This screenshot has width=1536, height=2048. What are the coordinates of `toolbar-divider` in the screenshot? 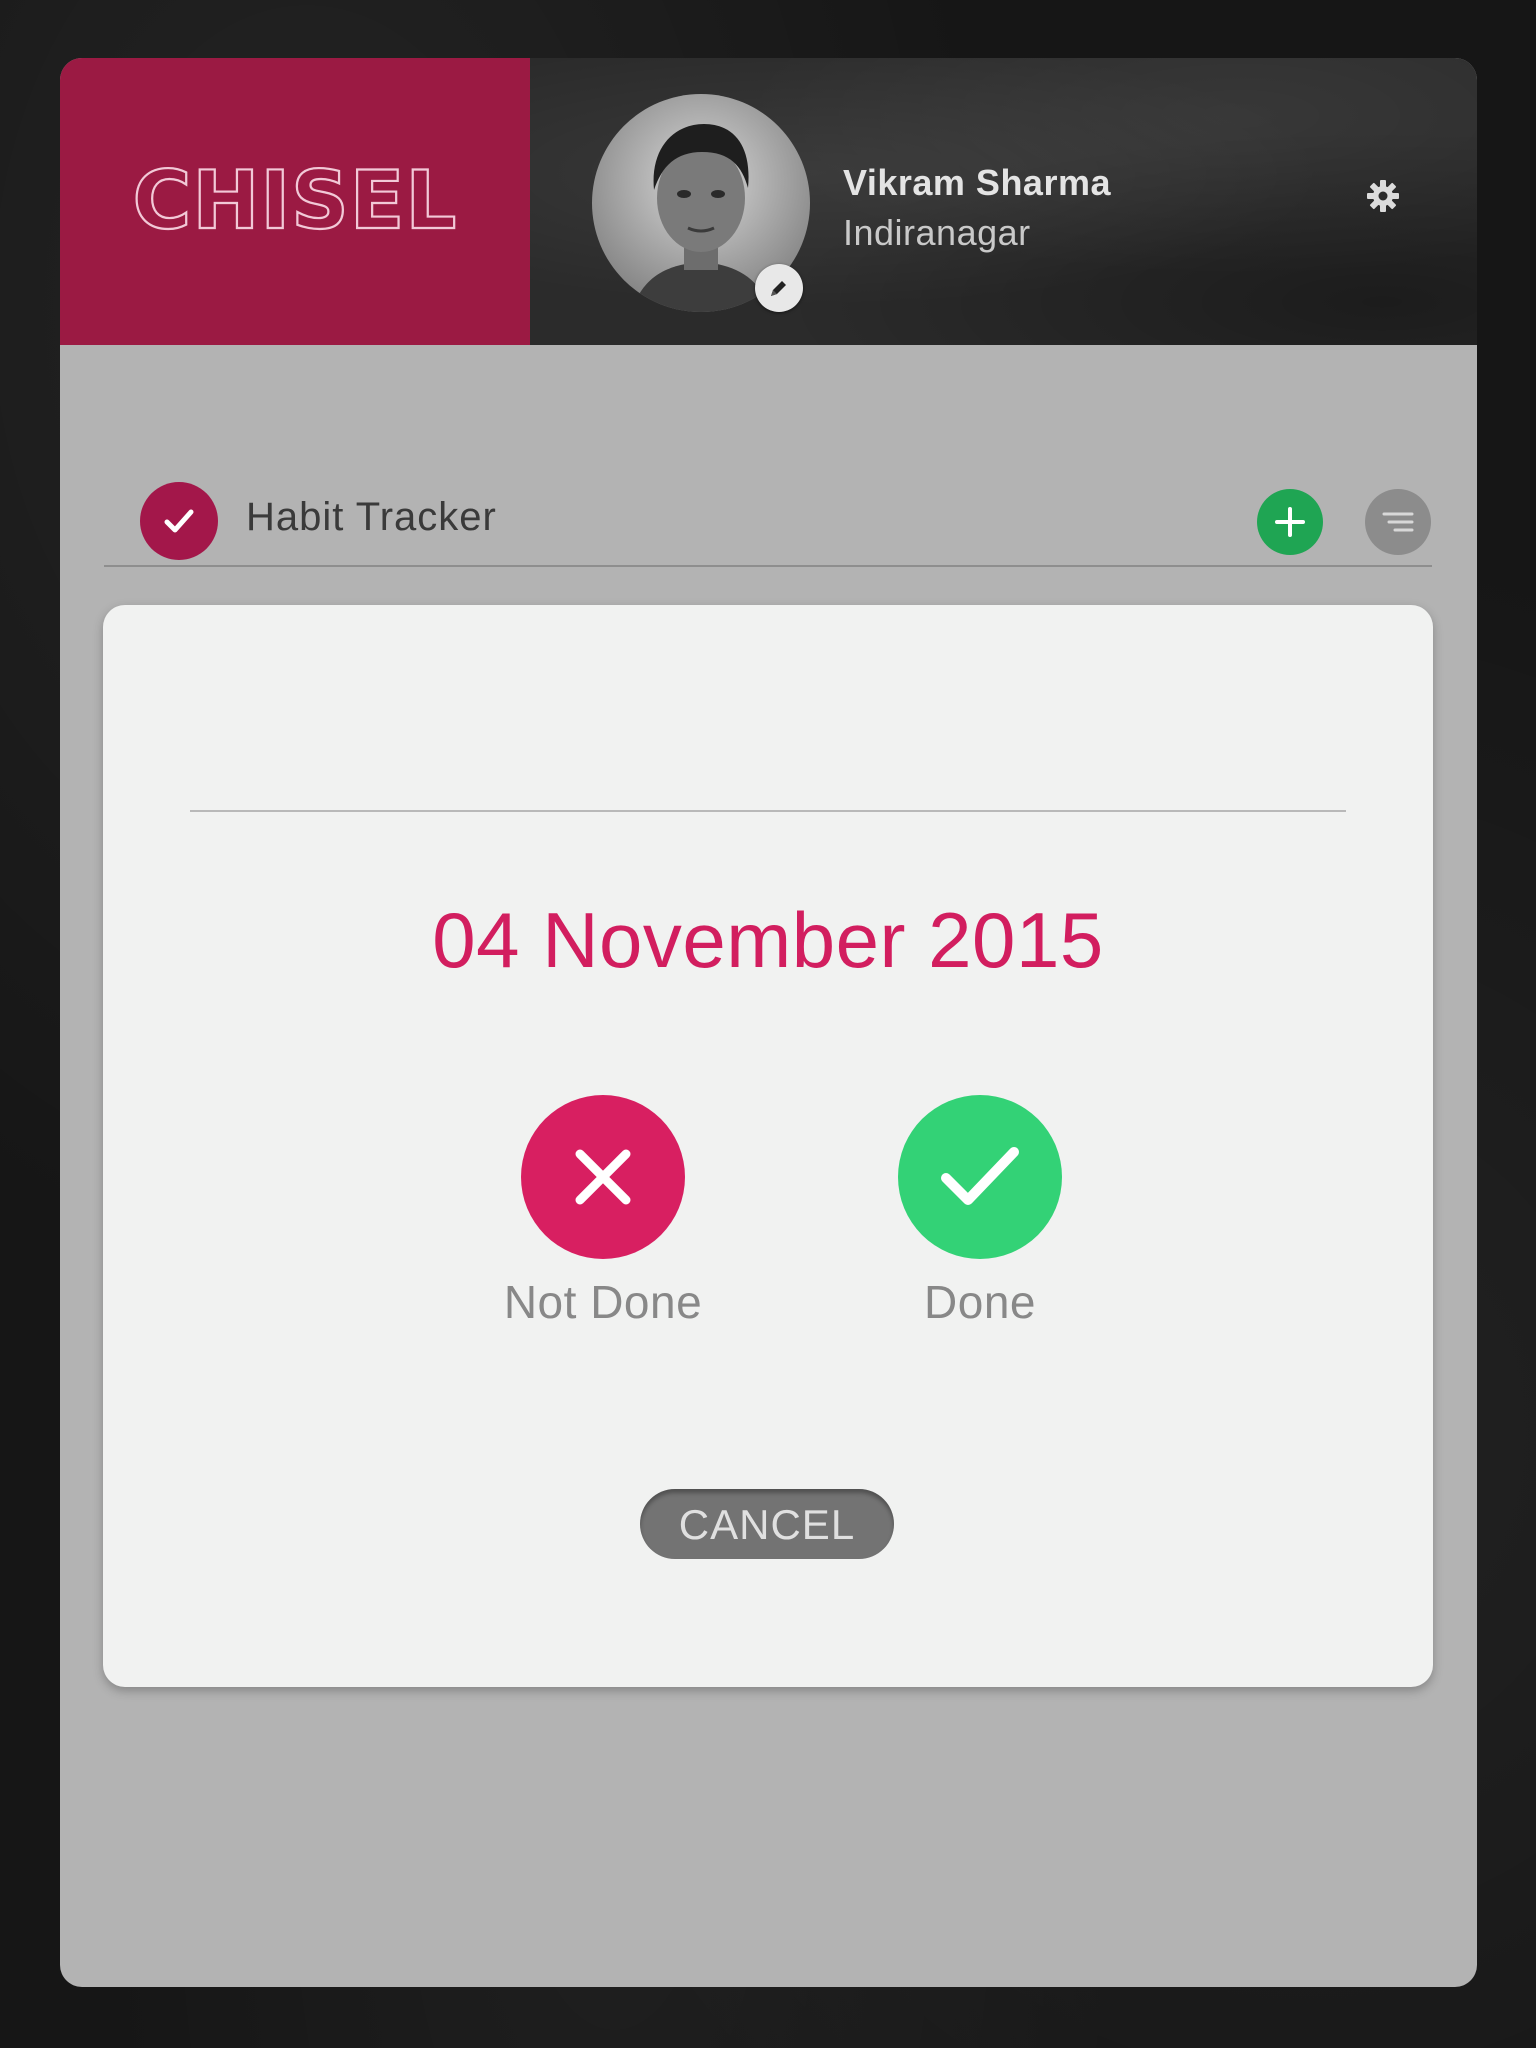 It's located at (768, 566).